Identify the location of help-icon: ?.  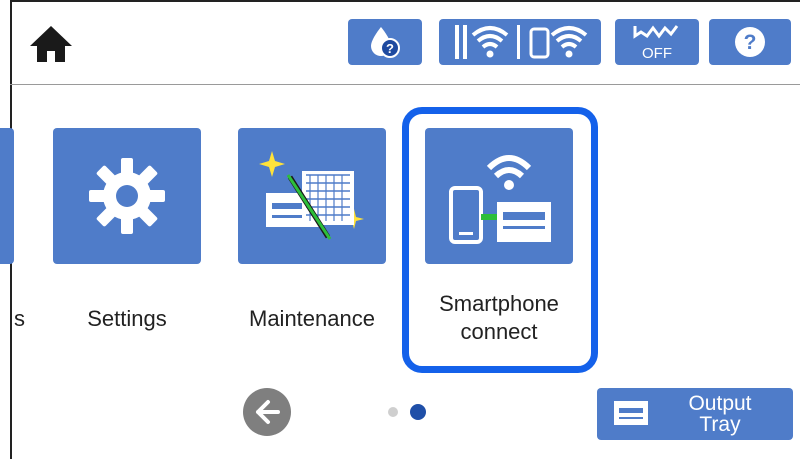
(750, 42).